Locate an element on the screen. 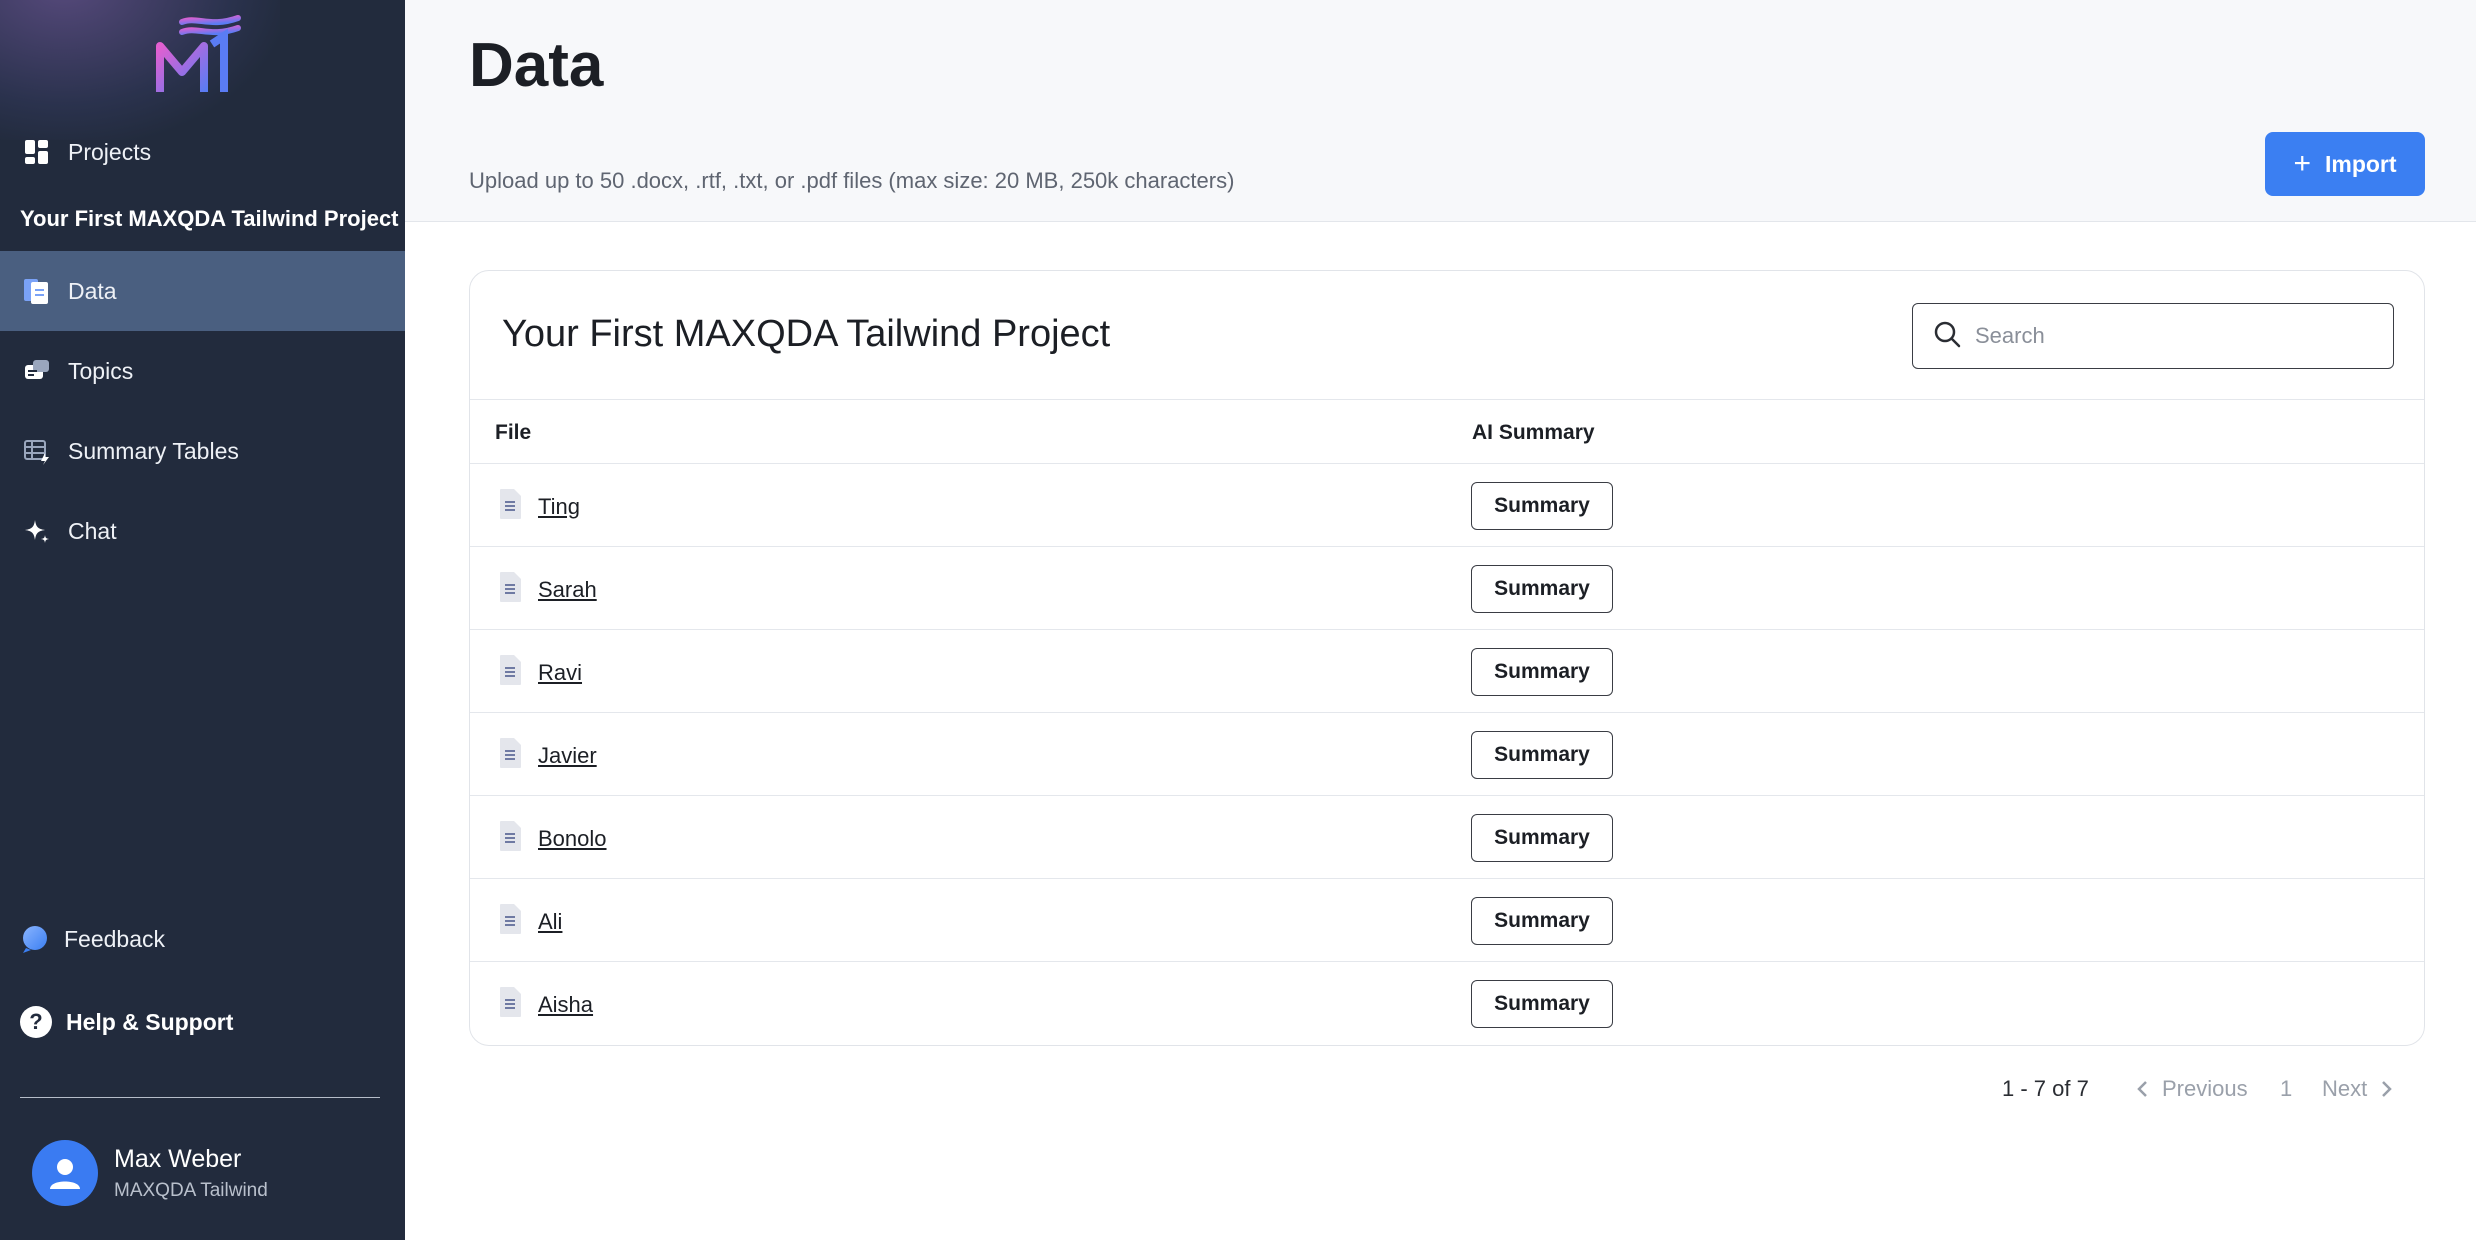 The width and height of the screenshot is (2476, 1240). file-link: Sarah is located at coordinates (567, 590).